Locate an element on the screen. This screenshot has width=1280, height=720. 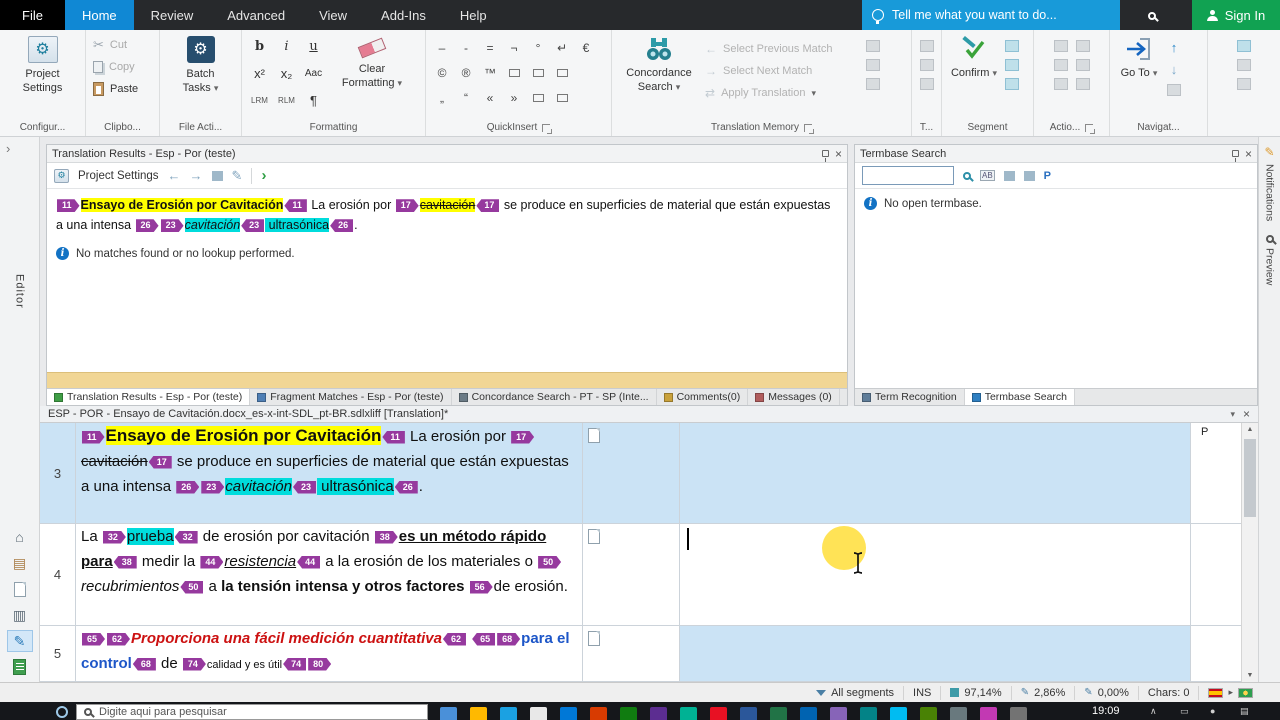
segment-target is located at coordinates (935, 575).